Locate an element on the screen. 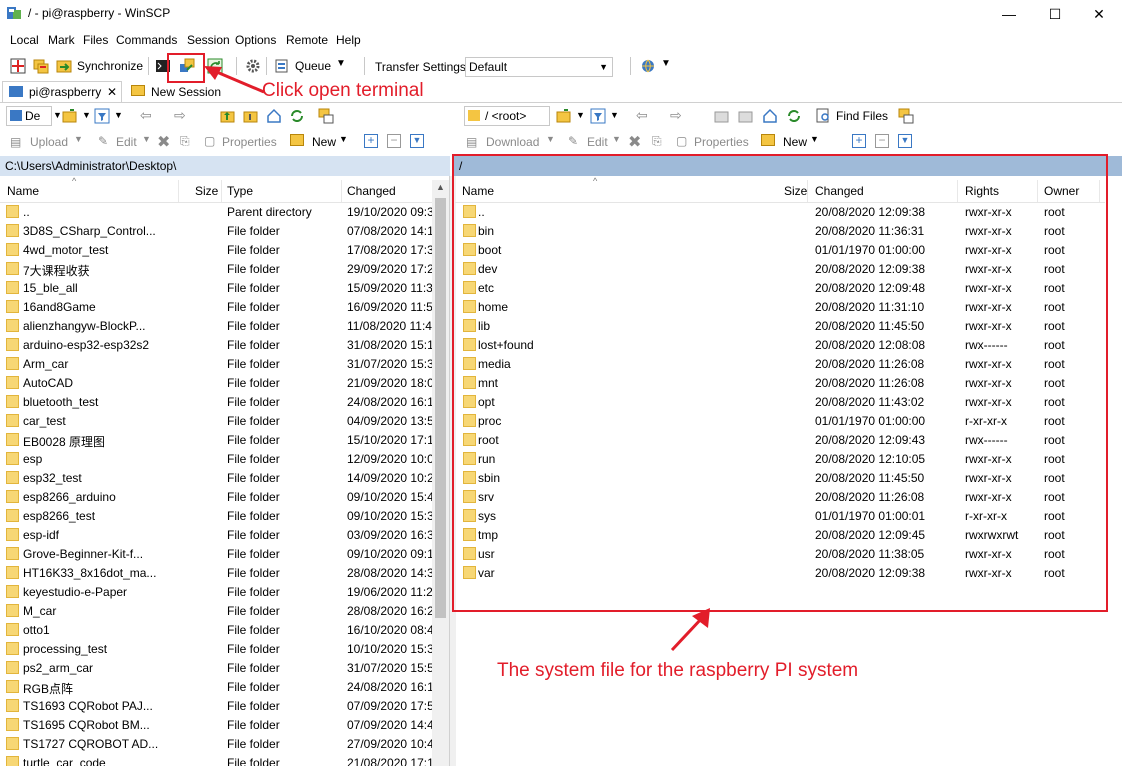 This screenshot has height=766, width=1122. transfer-globe-icon is located at coordinates (648, 66).